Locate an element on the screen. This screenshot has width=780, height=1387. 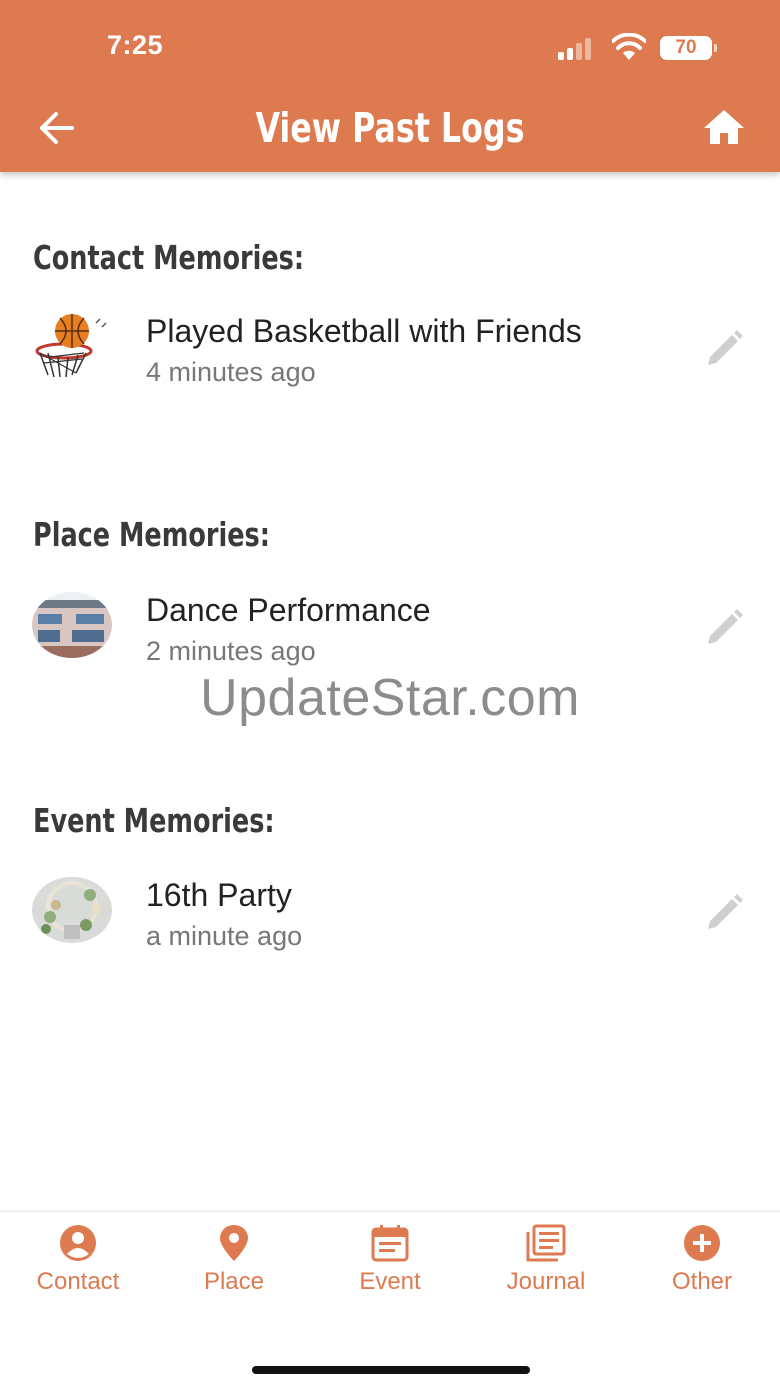
nav-label: Other is located at coordinates (702, 1281).